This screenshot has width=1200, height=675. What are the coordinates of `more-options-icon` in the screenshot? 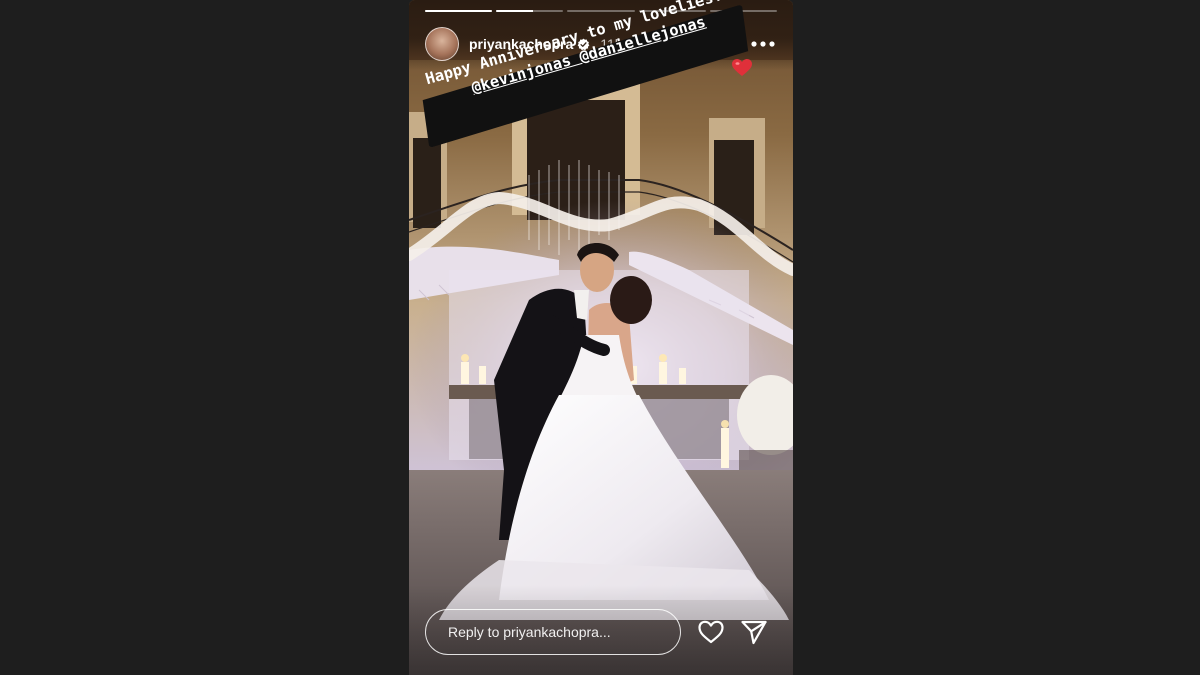 It's located at (763, 44).